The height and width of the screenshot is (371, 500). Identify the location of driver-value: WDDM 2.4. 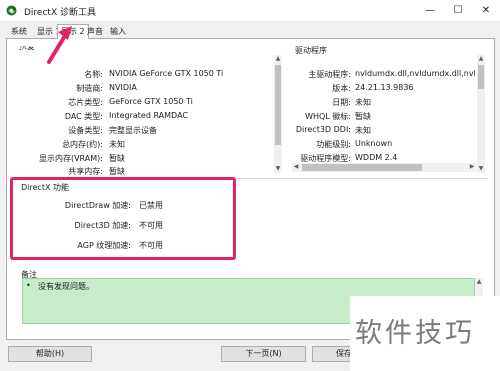
(376, 157).